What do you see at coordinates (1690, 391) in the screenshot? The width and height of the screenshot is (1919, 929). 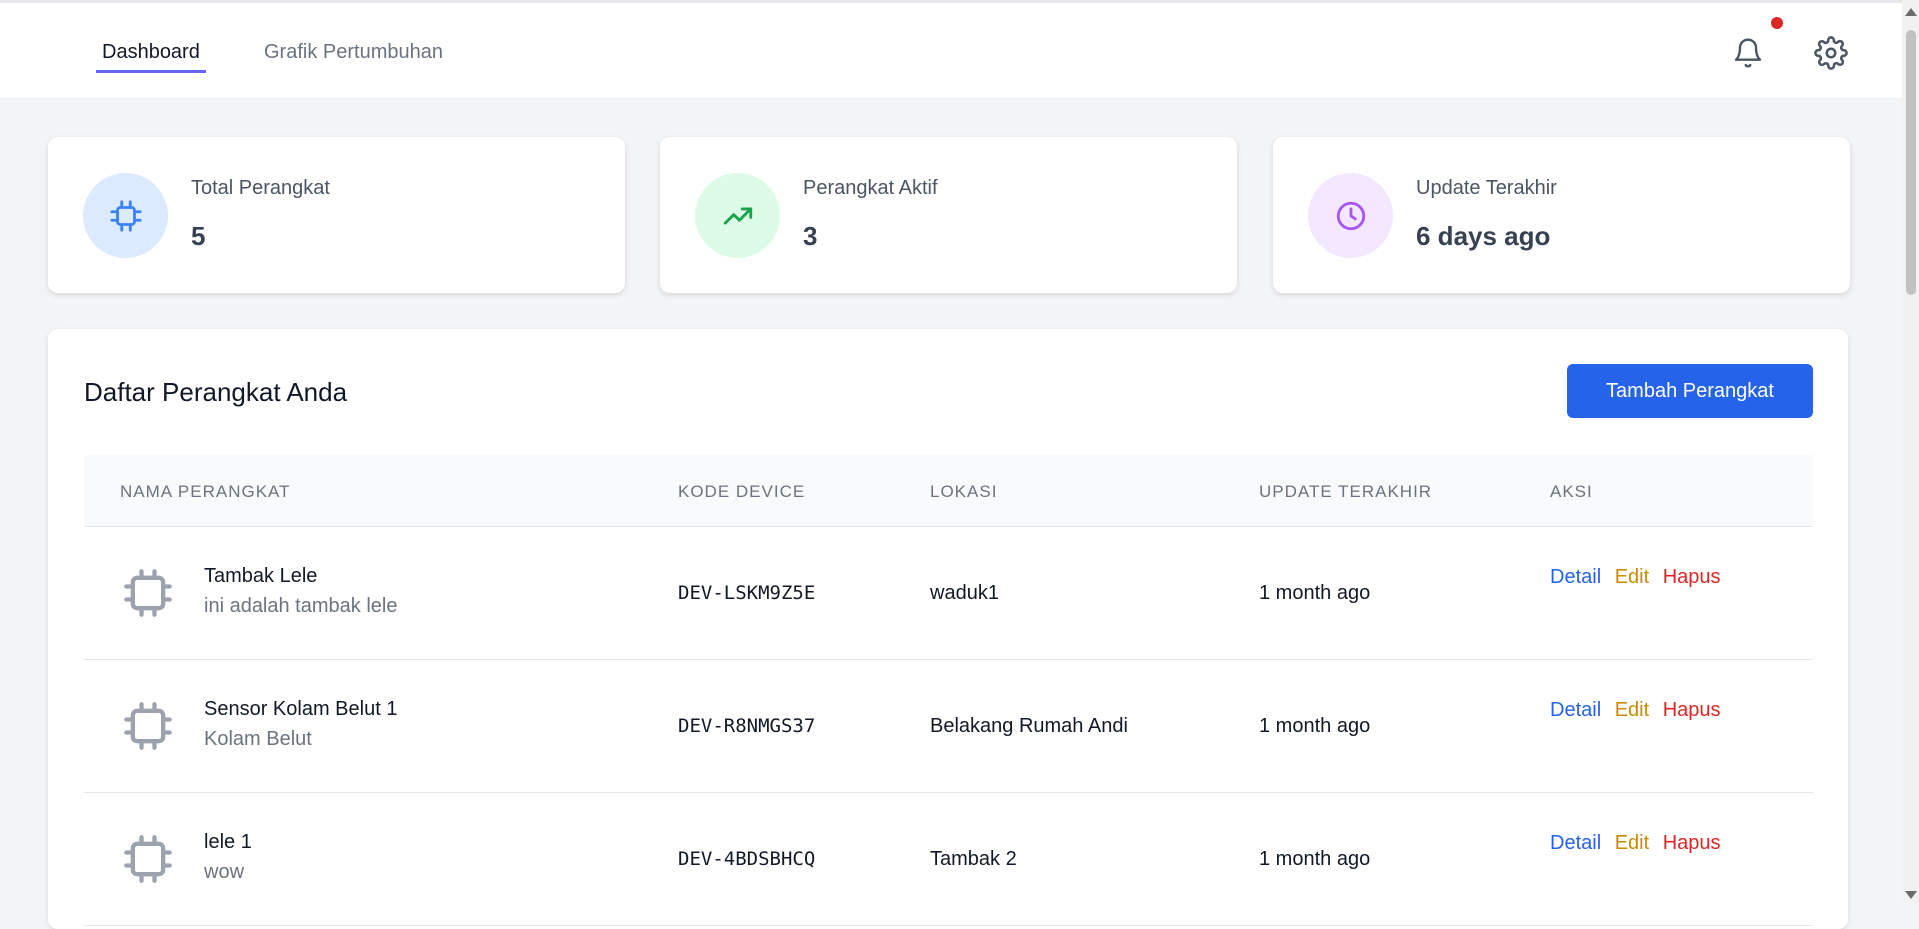 I see `add-device-button: Tambah Perangkat` at bounding box center [1690, 391].